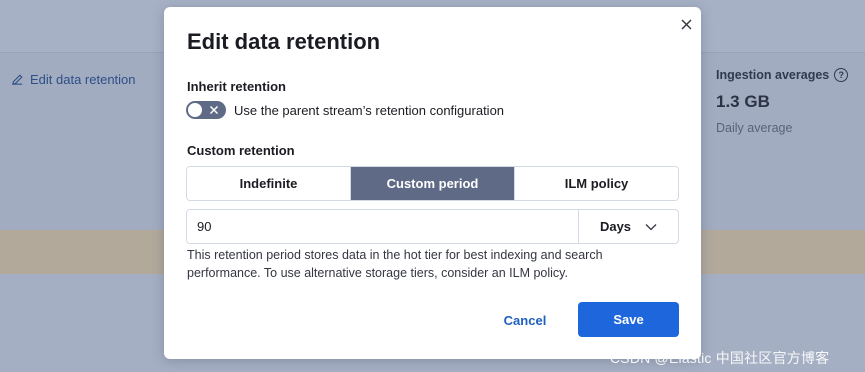  What do you see at coordinates (195, 110) in the screenshot?
I see `toggle-knob` at bounding box center [195, 110].